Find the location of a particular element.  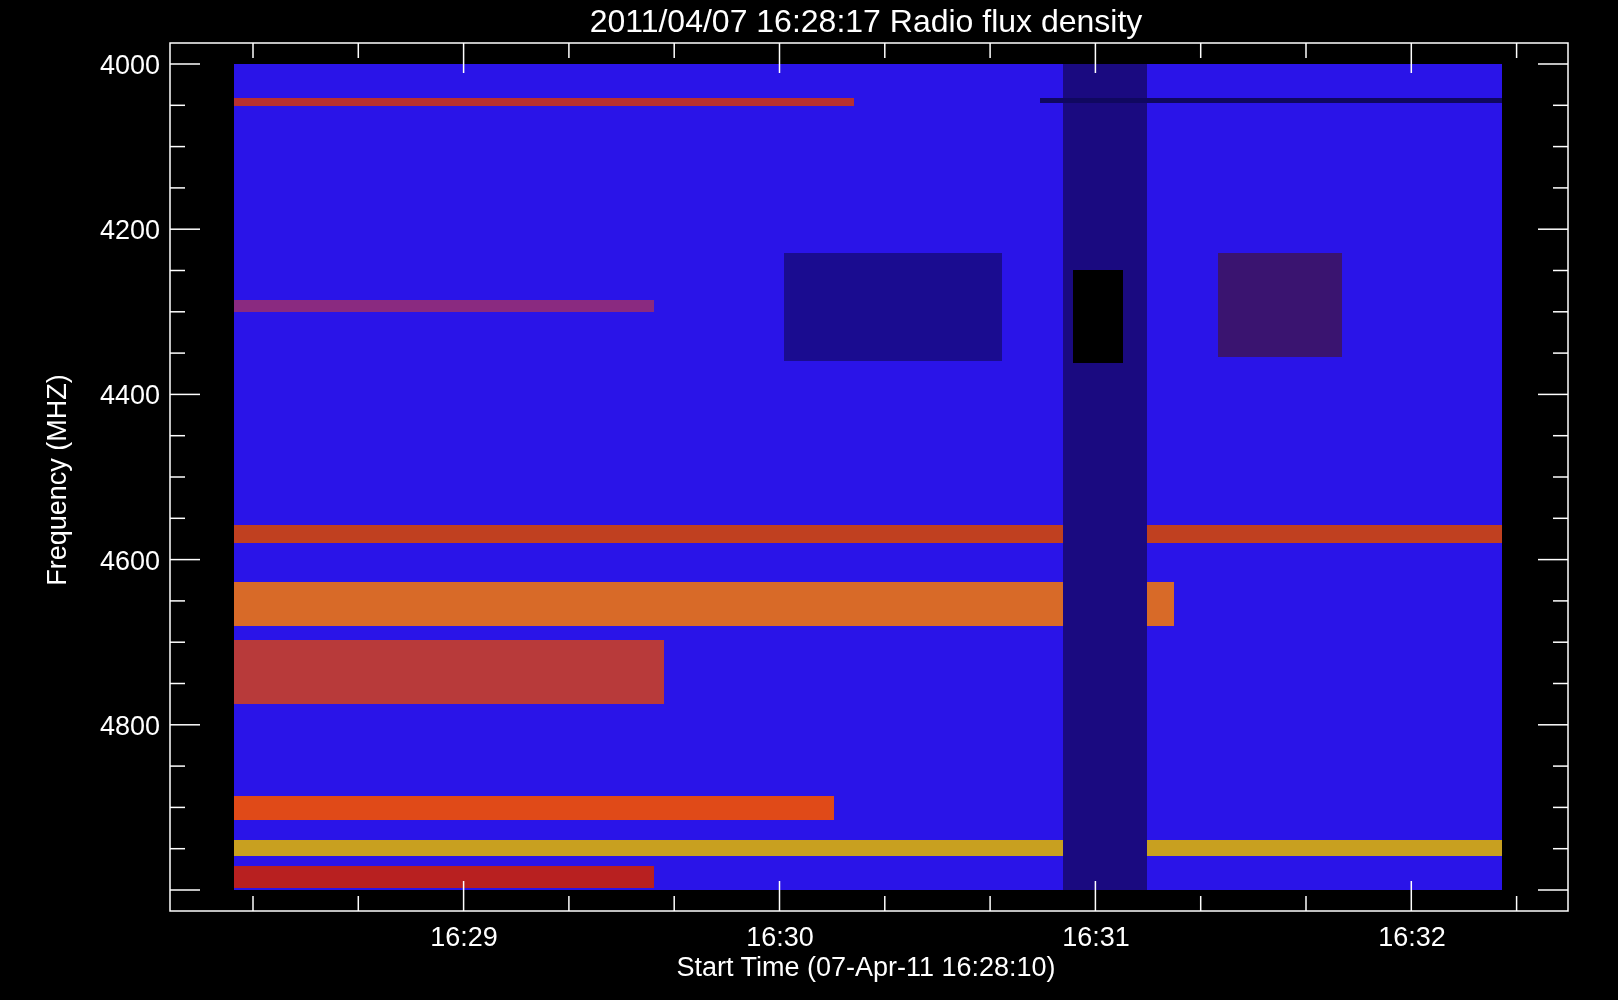

axis-tick-label: 4000 is located at coordinates (129, 65).